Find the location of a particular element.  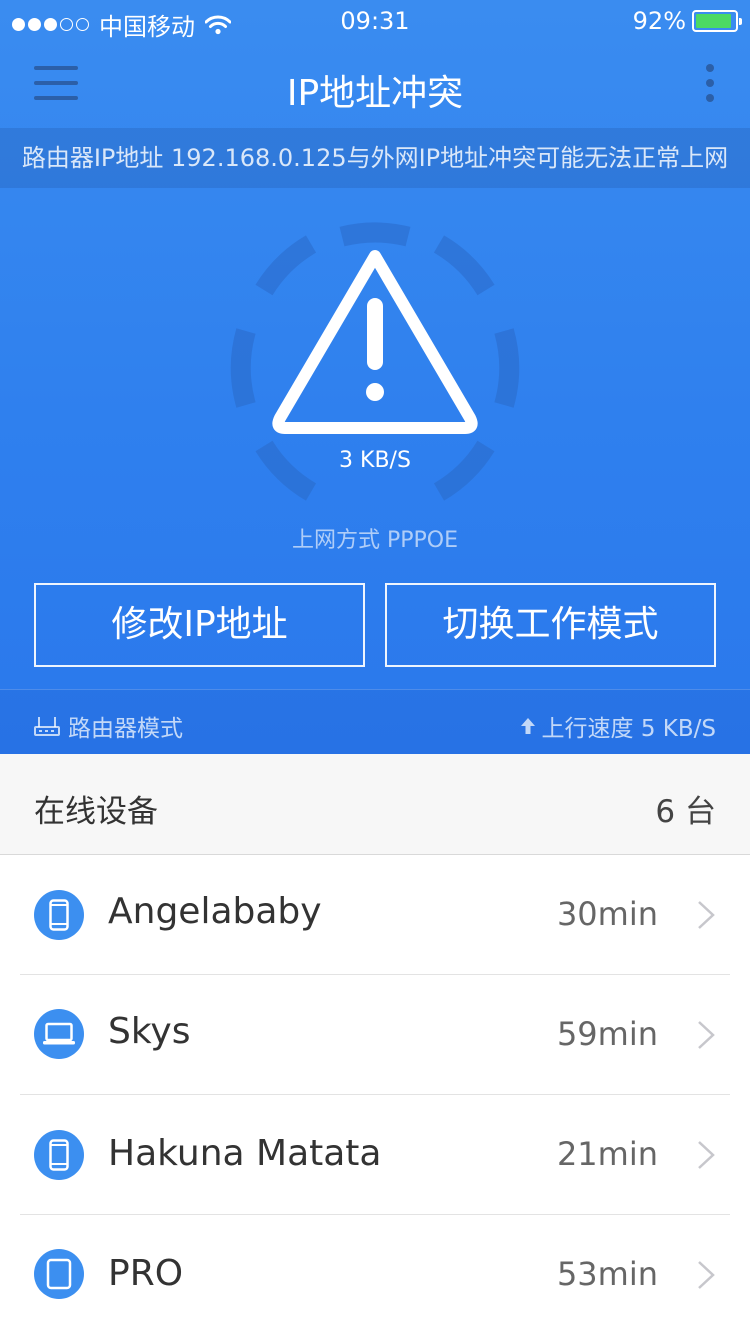

modify-ip-button: 修改IP地址 is located at coordinates (199, 625).